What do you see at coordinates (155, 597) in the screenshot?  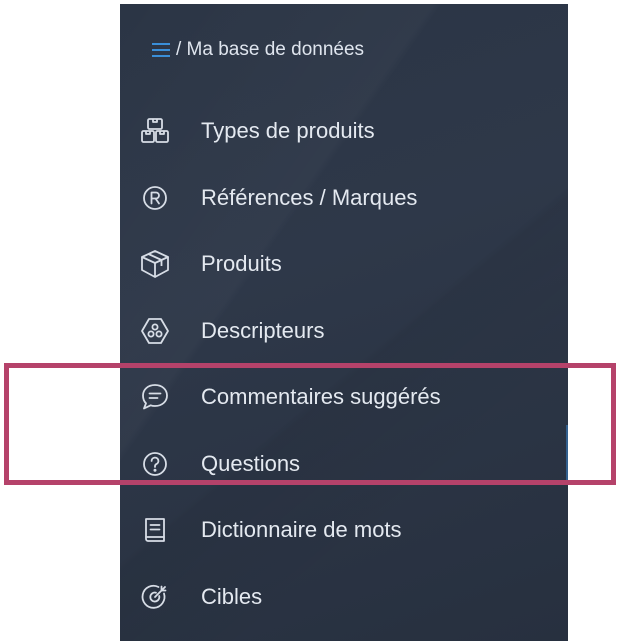 I see `target-icon` at bounding box center [155, 597].